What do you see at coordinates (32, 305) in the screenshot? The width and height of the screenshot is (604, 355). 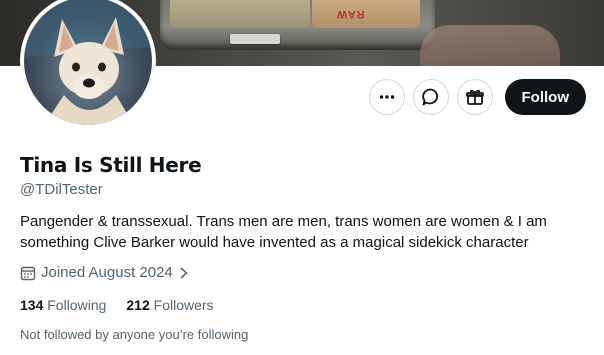 I see `following-count: 134` at bounding box center [32, 305].